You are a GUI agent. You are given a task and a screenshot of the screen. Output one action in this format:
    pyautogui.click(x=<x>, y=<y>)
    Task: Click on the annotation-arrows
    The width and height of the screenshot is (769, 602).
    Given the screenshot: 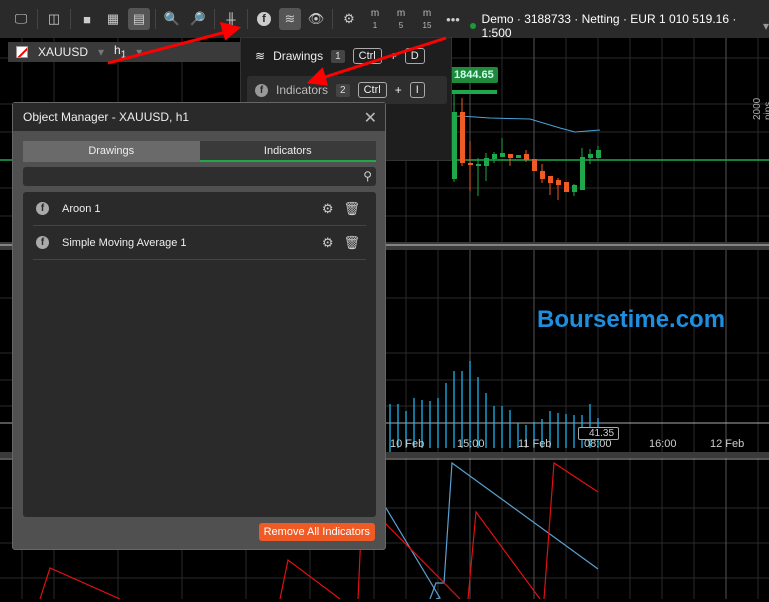 What is the action you would take?
    pyautogui.click(x=277, y=53)
    